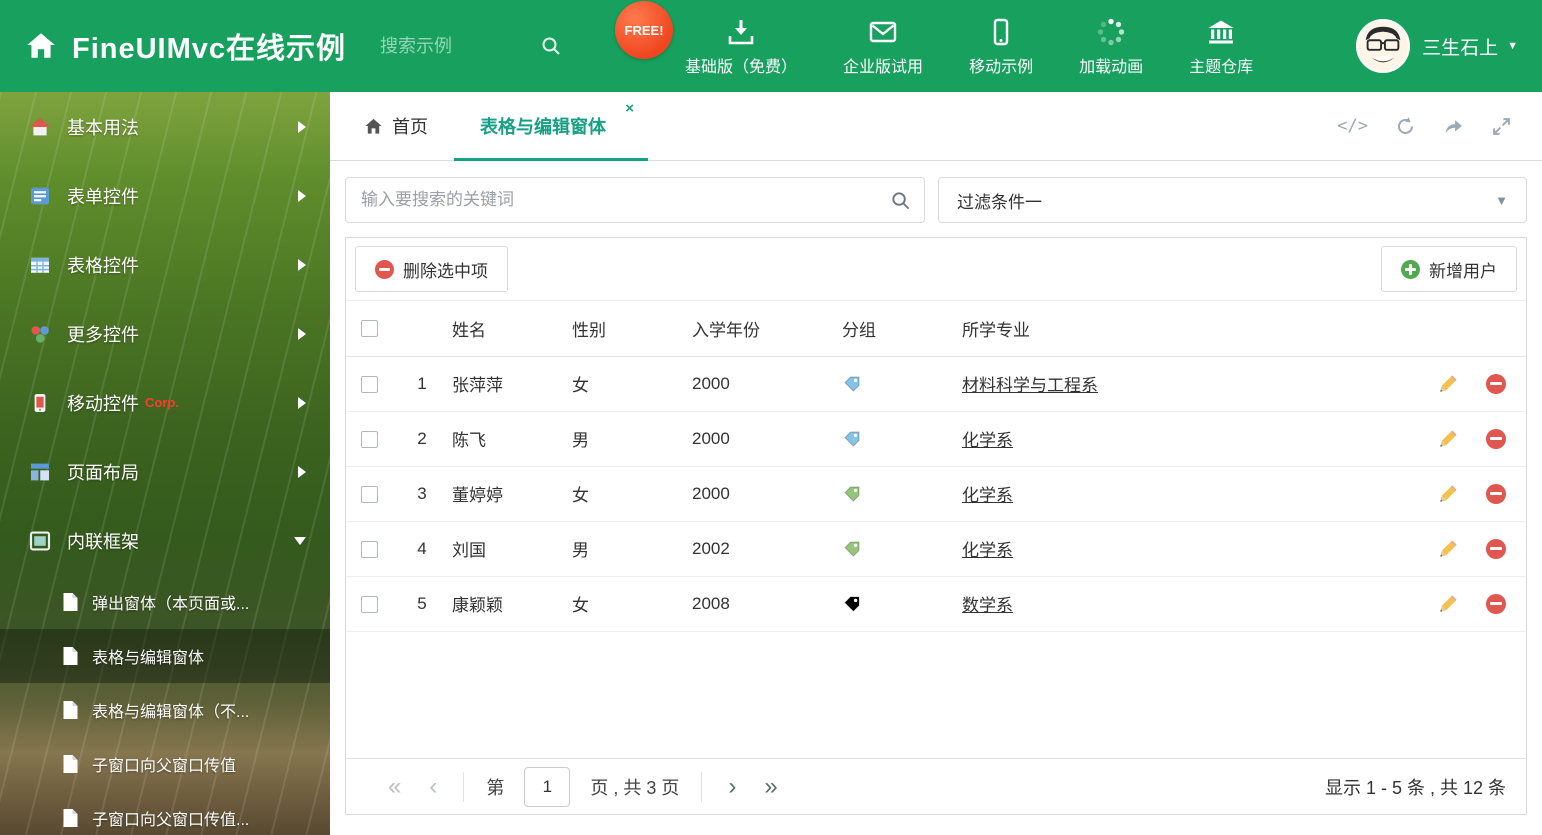 Image resolution: width=1542 pixels, height=835 pixels. What do you see at coordinates (433, 786) in the screenshot?
I see `prev-page-button: ‹` at bounding box center [433, 786].